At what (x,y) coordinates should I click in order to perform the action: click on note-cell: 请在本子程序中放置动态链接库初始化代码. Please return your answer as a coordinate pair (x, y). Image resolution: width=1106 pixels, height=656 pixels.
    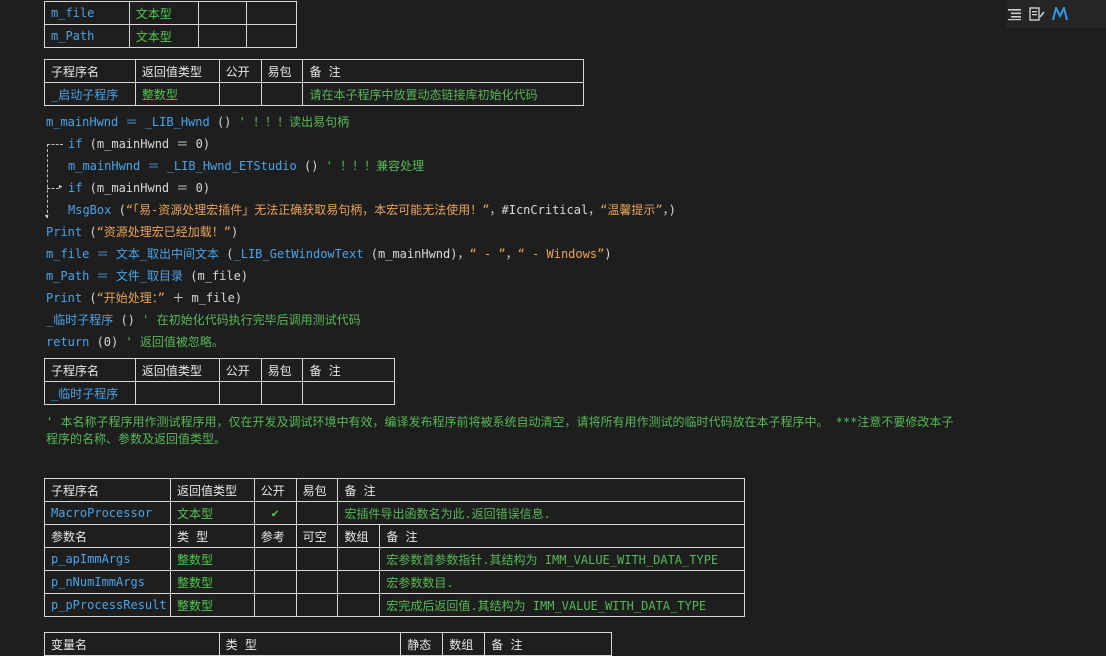
    Looking at the image, I should click on (443, 94).